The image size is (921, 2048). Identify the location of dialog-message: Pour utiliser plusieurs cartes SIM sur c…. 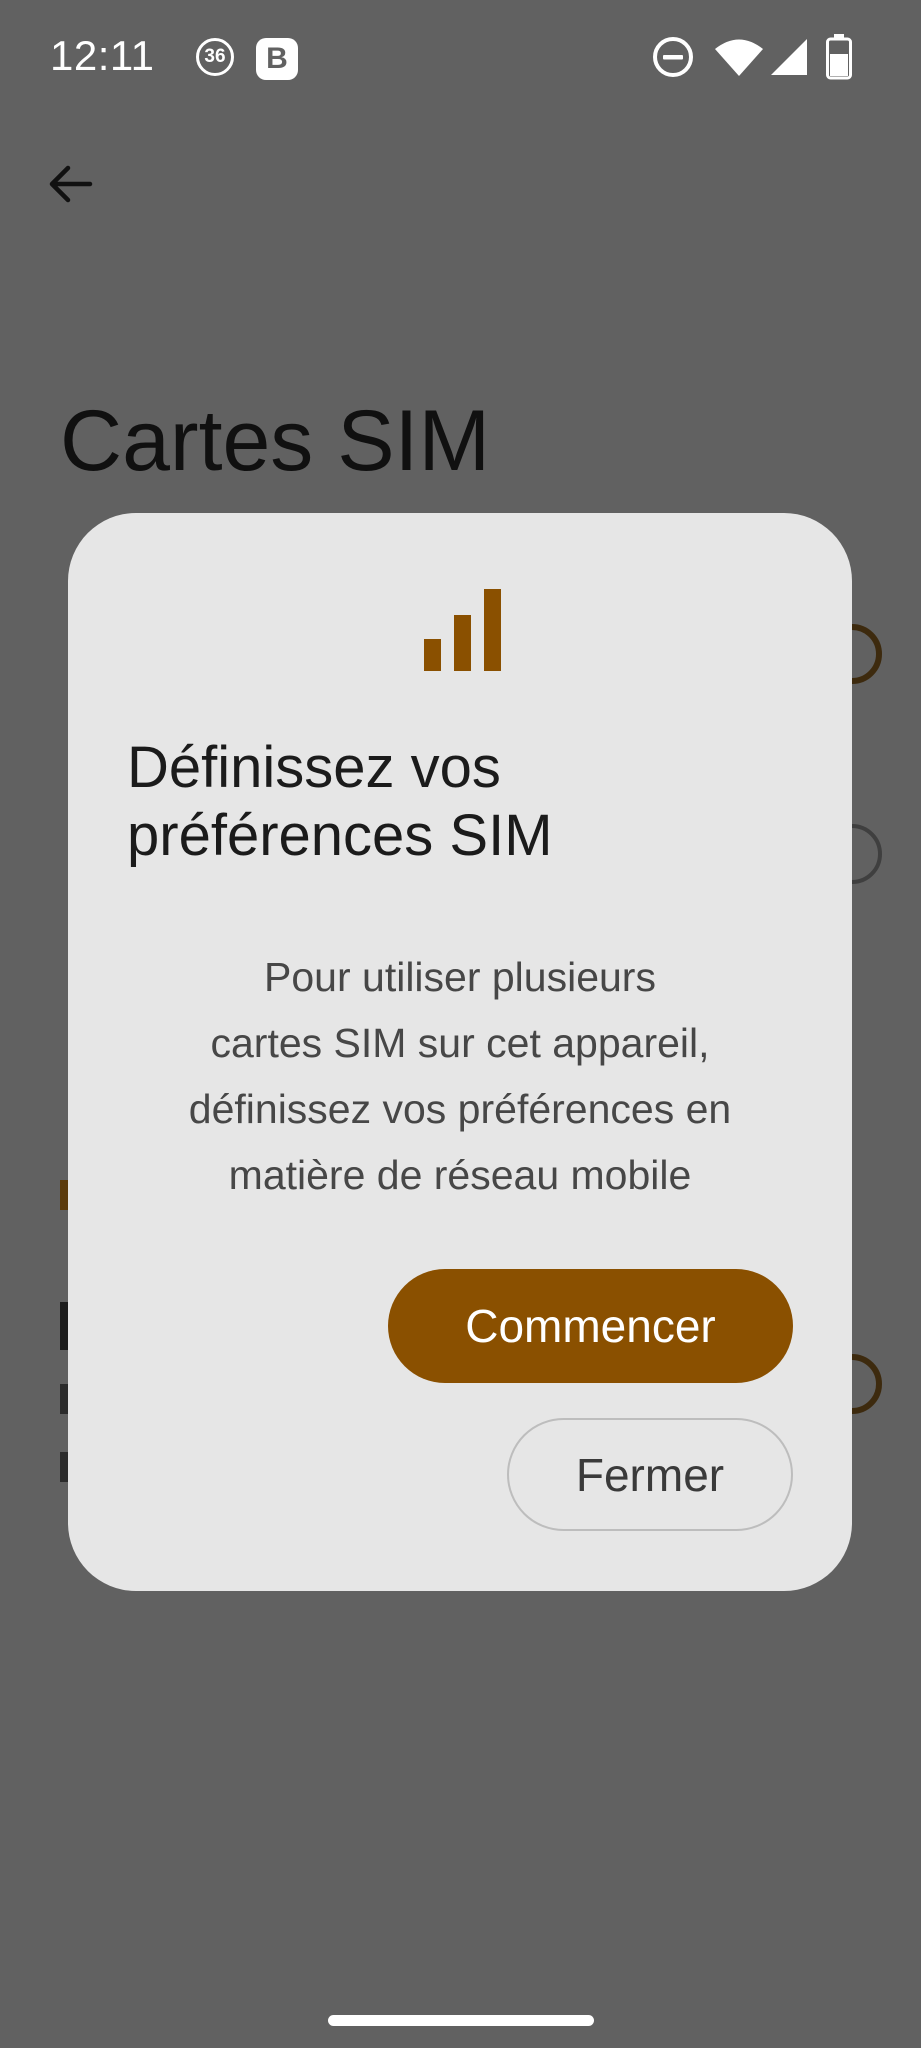
(460, 1076).